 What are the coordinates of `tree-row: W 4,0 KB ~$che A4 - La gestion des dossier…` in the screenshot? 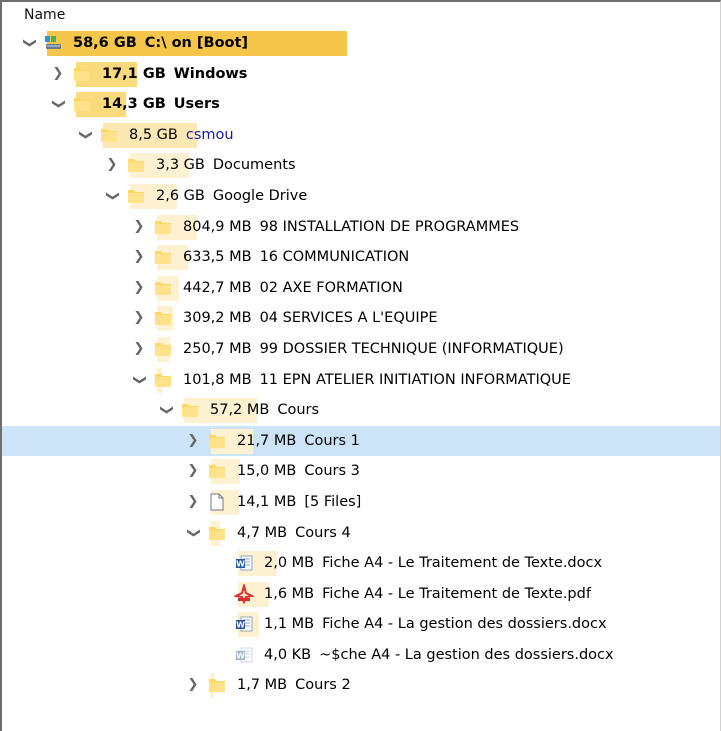 It's located at (361, 655).